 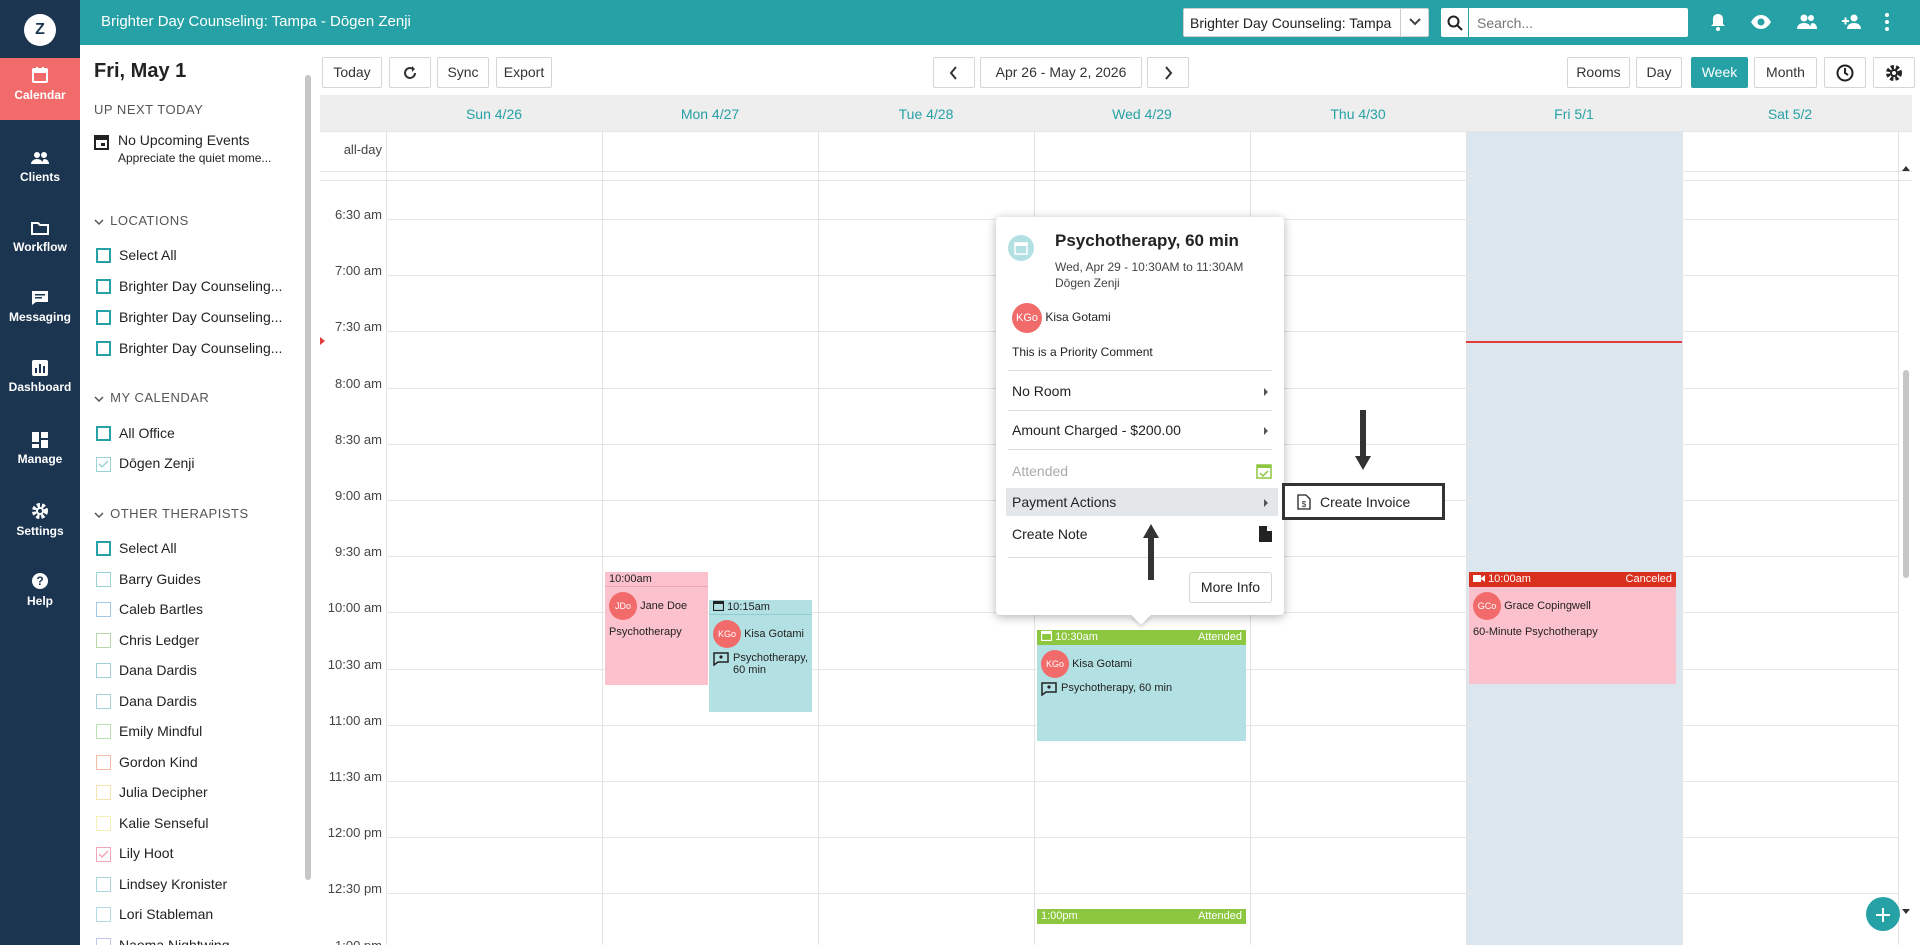 What do you see at coordinates (103, 464) in the screenshot?
I see `checkbox-checked` at bounding box center [103, 464].